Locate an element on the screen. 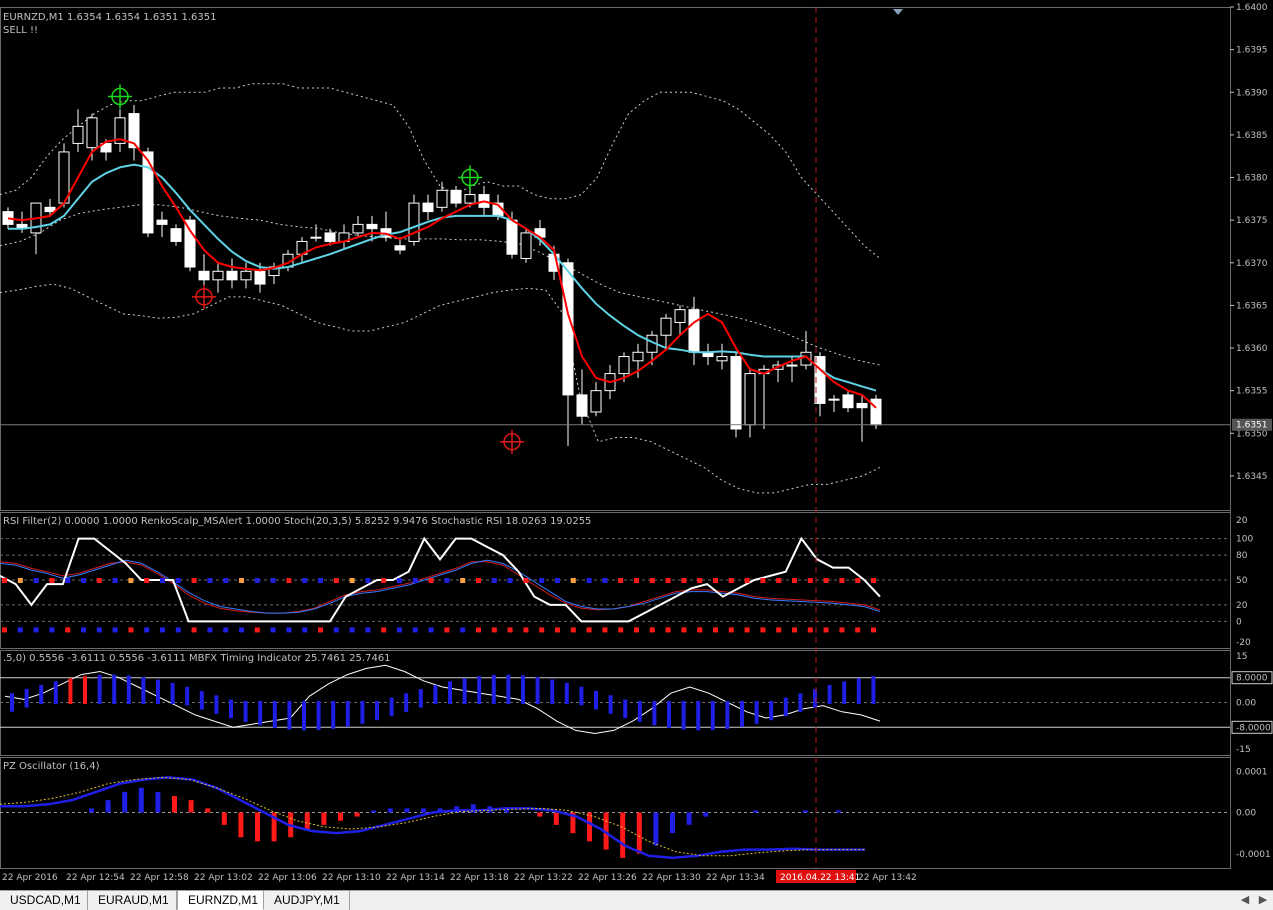 This screenshot has width=1273, height=910. chart-shift-icon is located at coordinates (898, 12).